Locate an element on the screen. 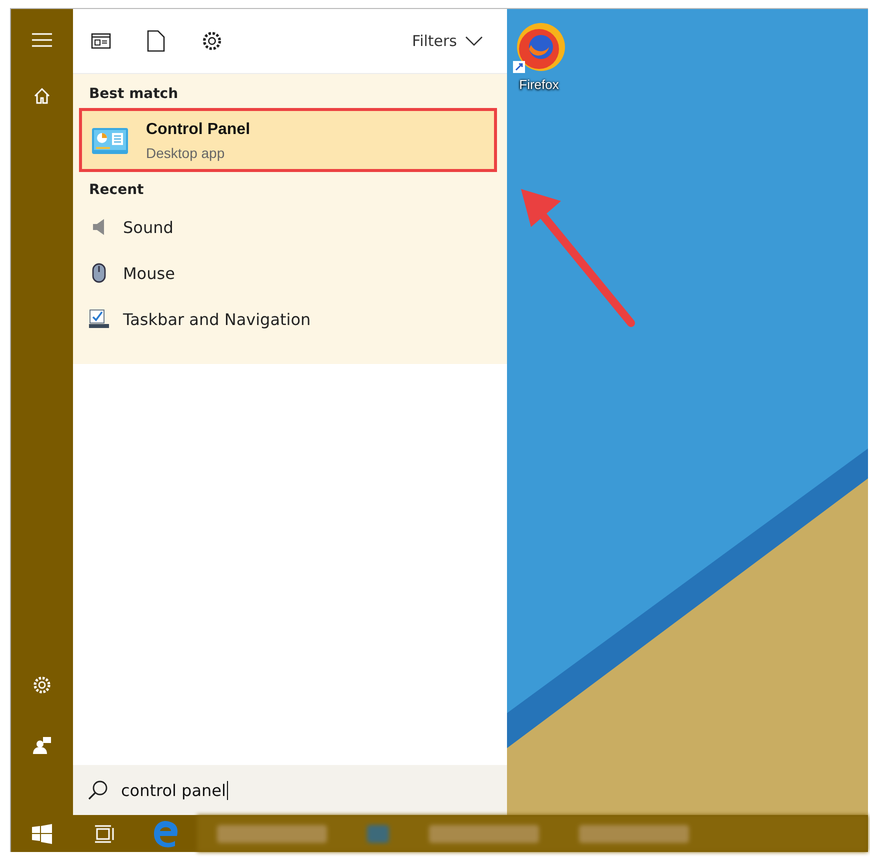  browser-e-icon is located at coordinates (166, 834).